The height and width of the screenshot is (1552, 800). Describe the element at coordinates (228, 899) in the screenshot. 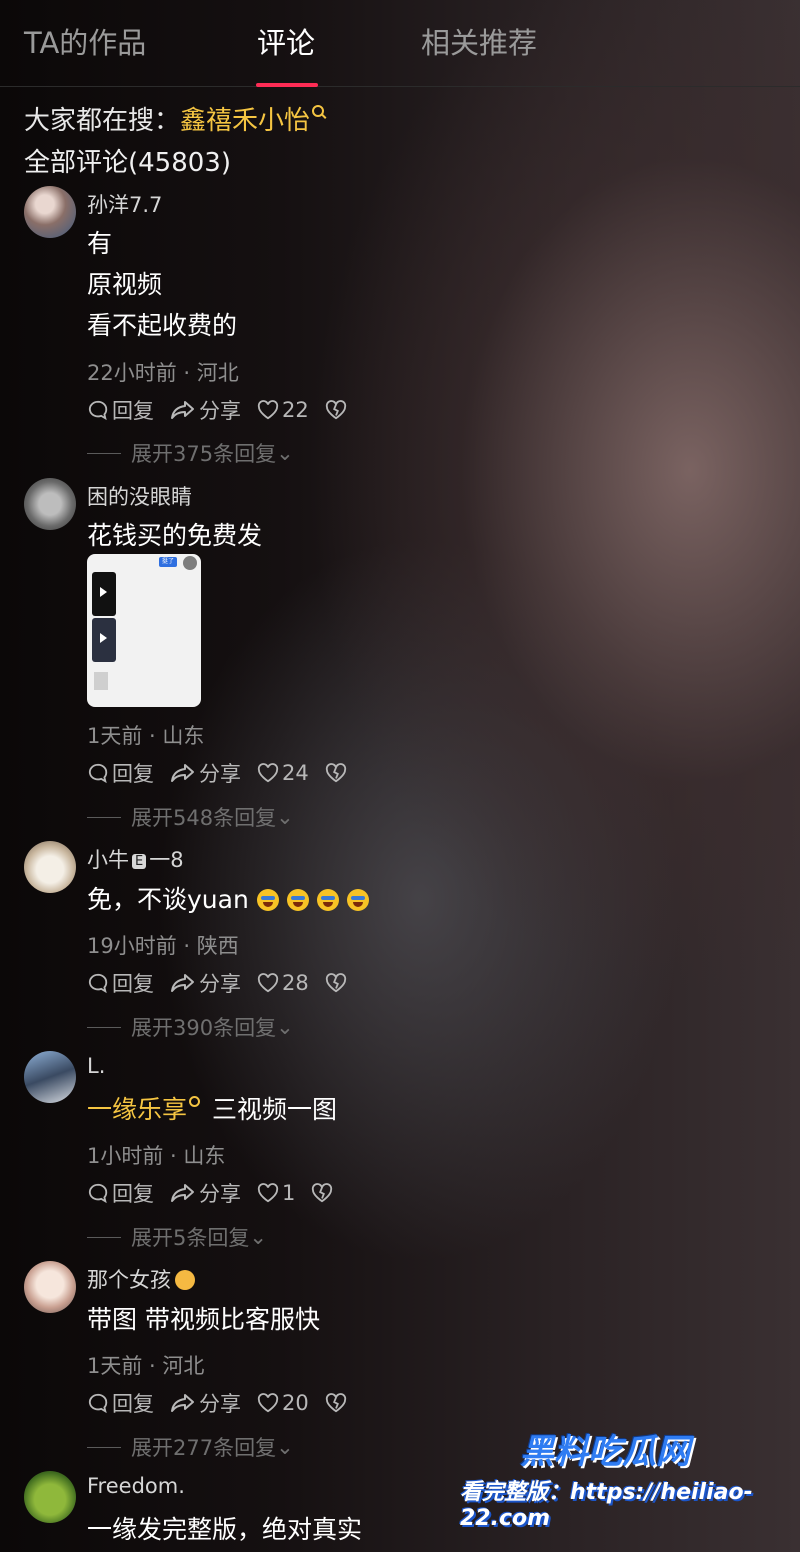

I see `comment-text: 免，不谈yuan` at that location.